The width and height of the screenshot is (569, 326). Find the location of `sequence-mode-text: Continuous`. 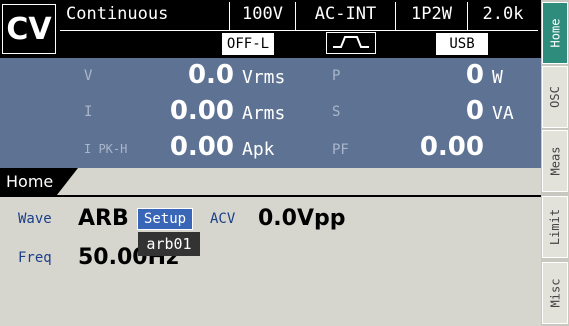

sequence-mode-text: Continuous is located at coordinates (117, 14).